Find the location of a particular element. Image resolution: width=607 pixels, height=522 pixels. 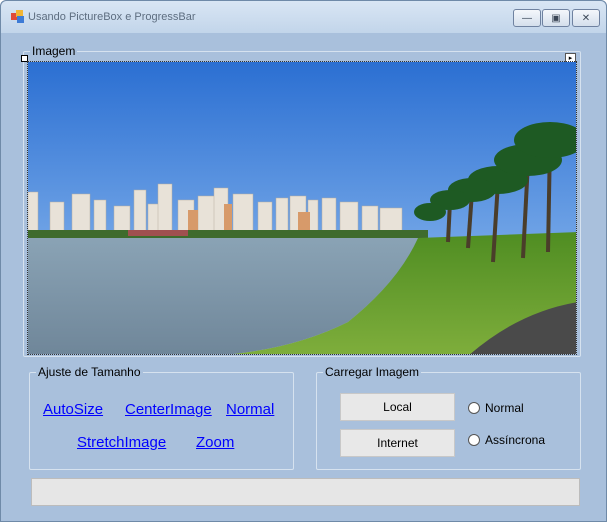

window-title: Usando PictureBox e ProgressBar is located at coordinates (112, 17).